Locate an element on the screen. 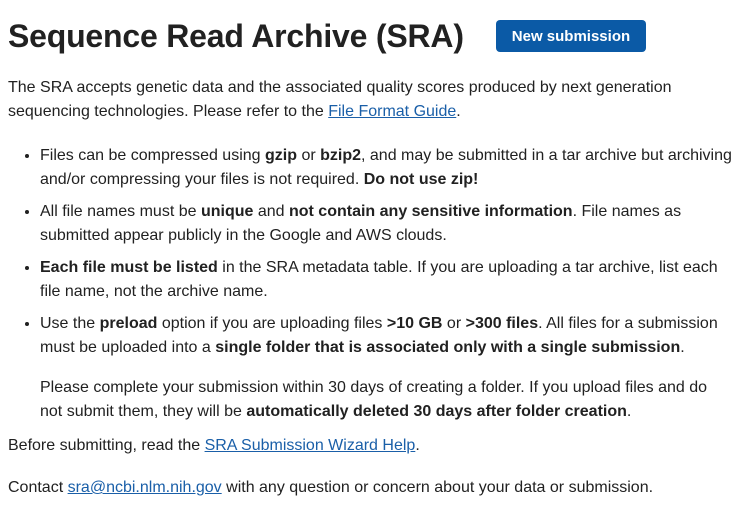 Image resolution: width=740 pixels, height=519 pixels. contact-email-link: sra@ncbi.nlm.nih.gov is located at coordinates (145, 487).